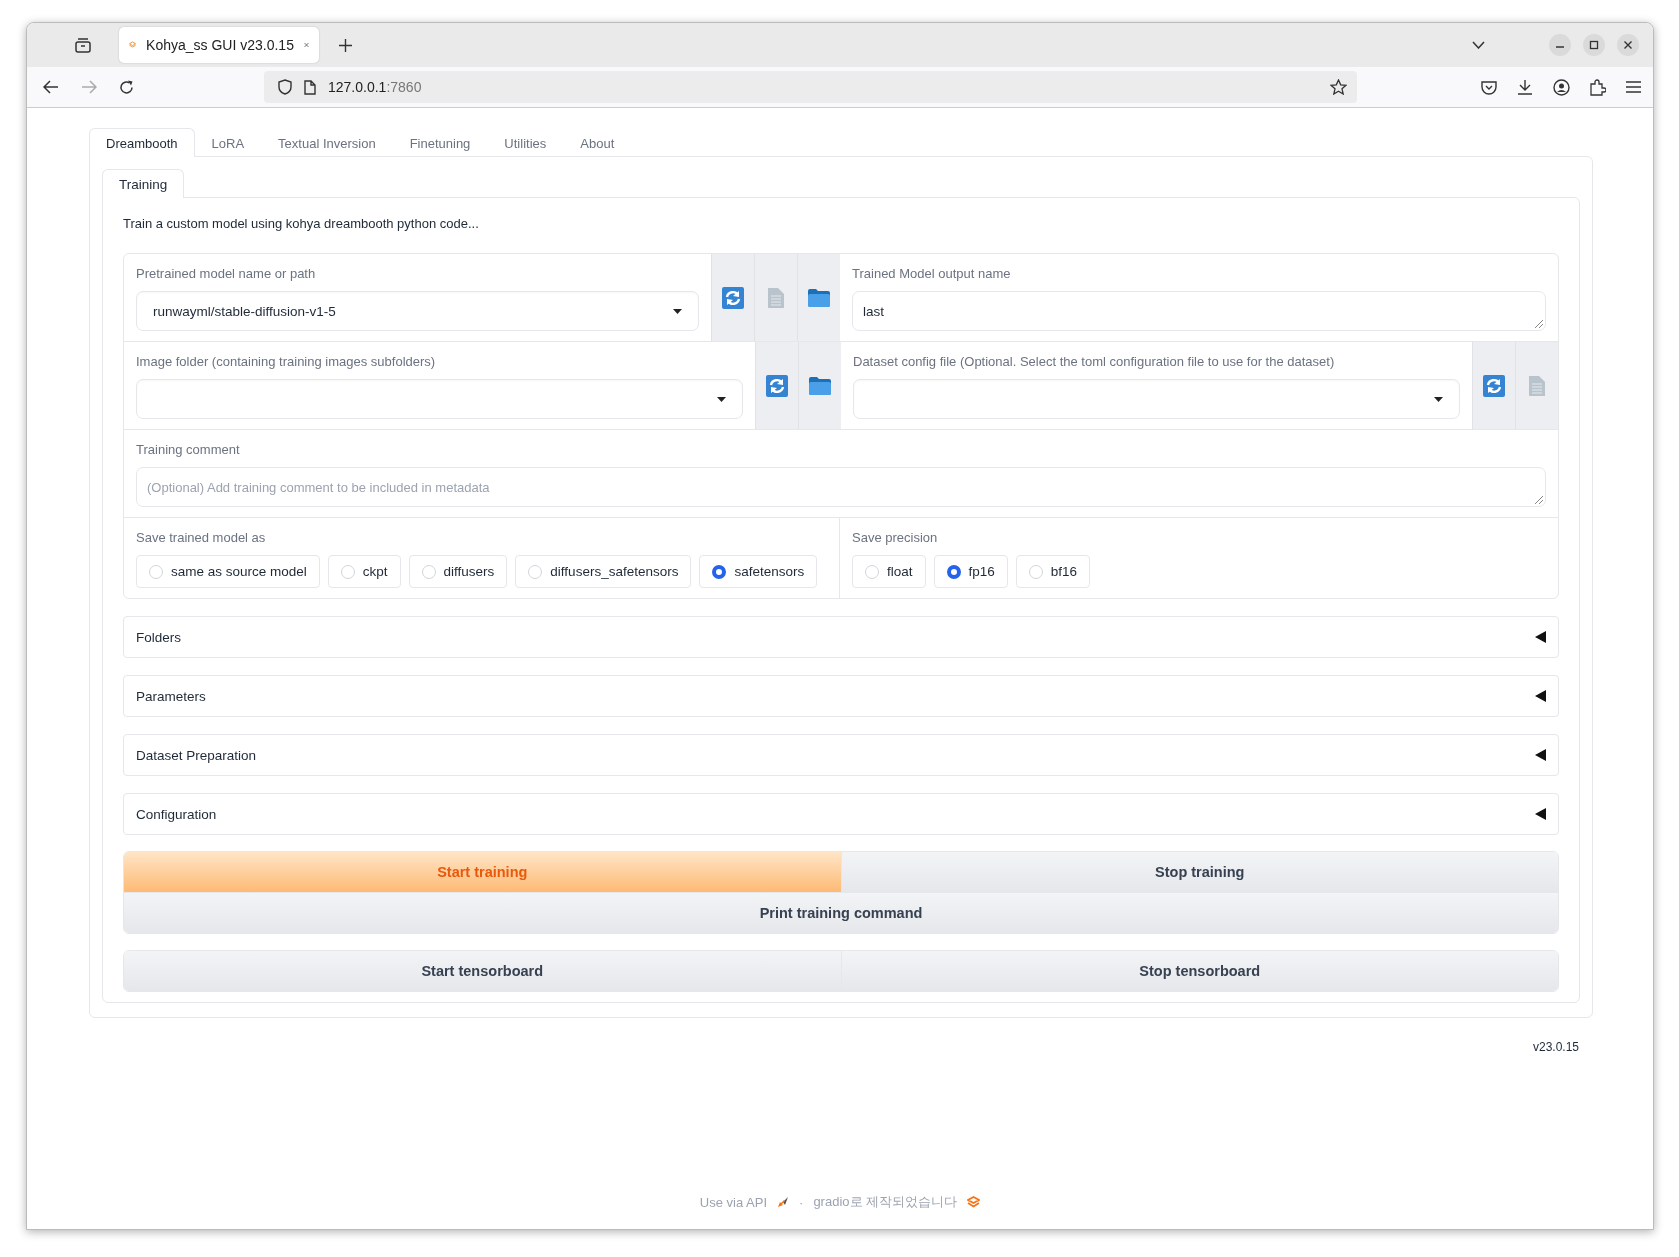  What do you see at coordinates (1199, 311) in the screenshot?
I see `text-field: last` at bounding box center [1199, 311].